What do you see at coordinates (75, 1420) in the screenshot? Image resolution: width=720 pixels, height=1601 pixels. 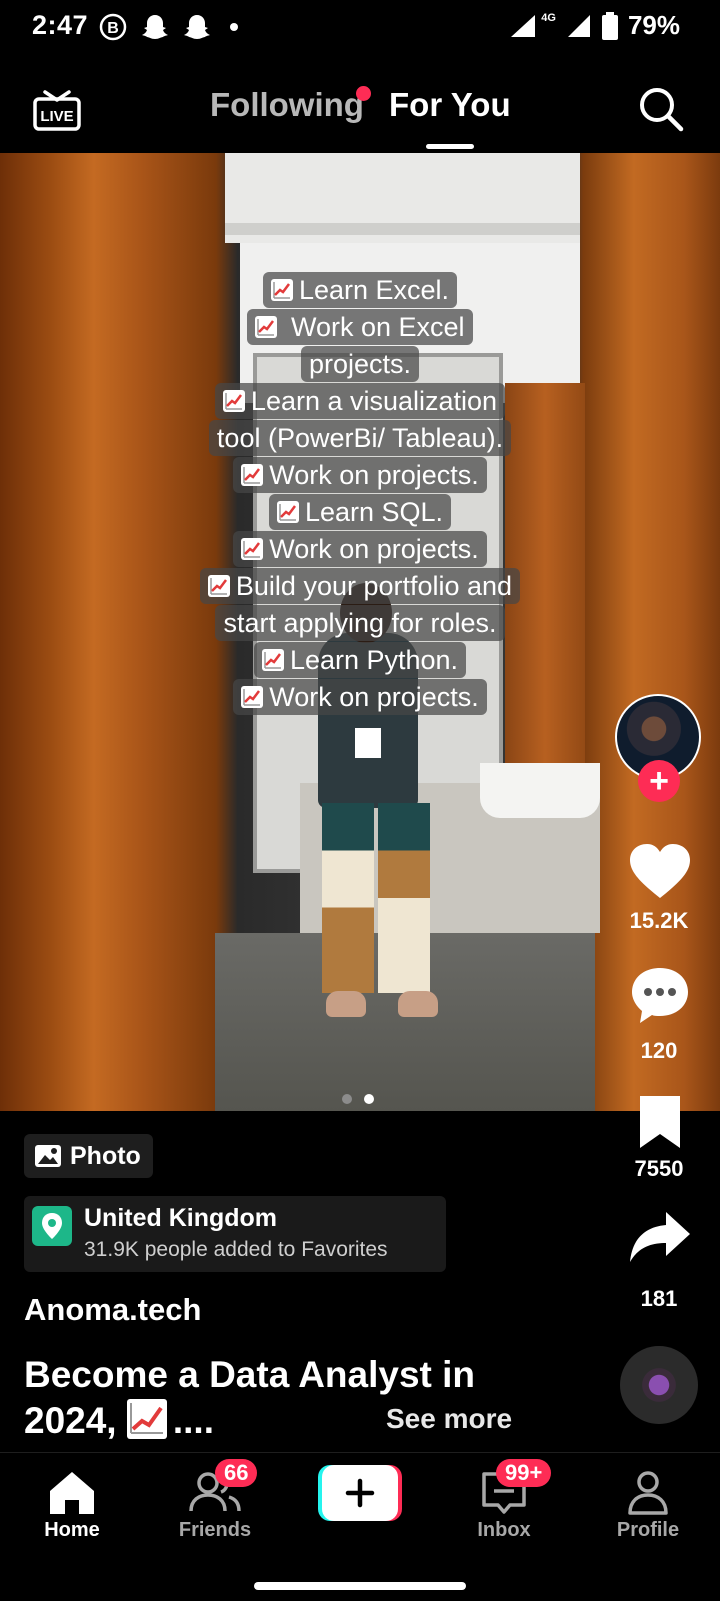 I see `post-title-line-2-text: 2024,` at bounding box center [75, 1420].